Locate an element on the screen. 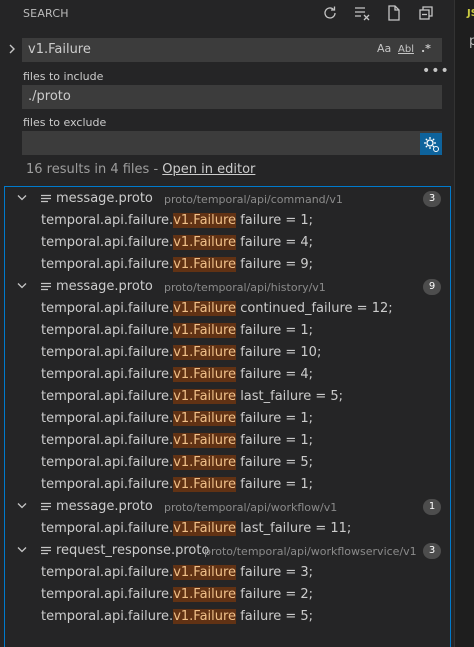 The width and height of the screenshot is (474, 647). match-suffix: continued_failure = 12; is located at coordinates (314, 308).